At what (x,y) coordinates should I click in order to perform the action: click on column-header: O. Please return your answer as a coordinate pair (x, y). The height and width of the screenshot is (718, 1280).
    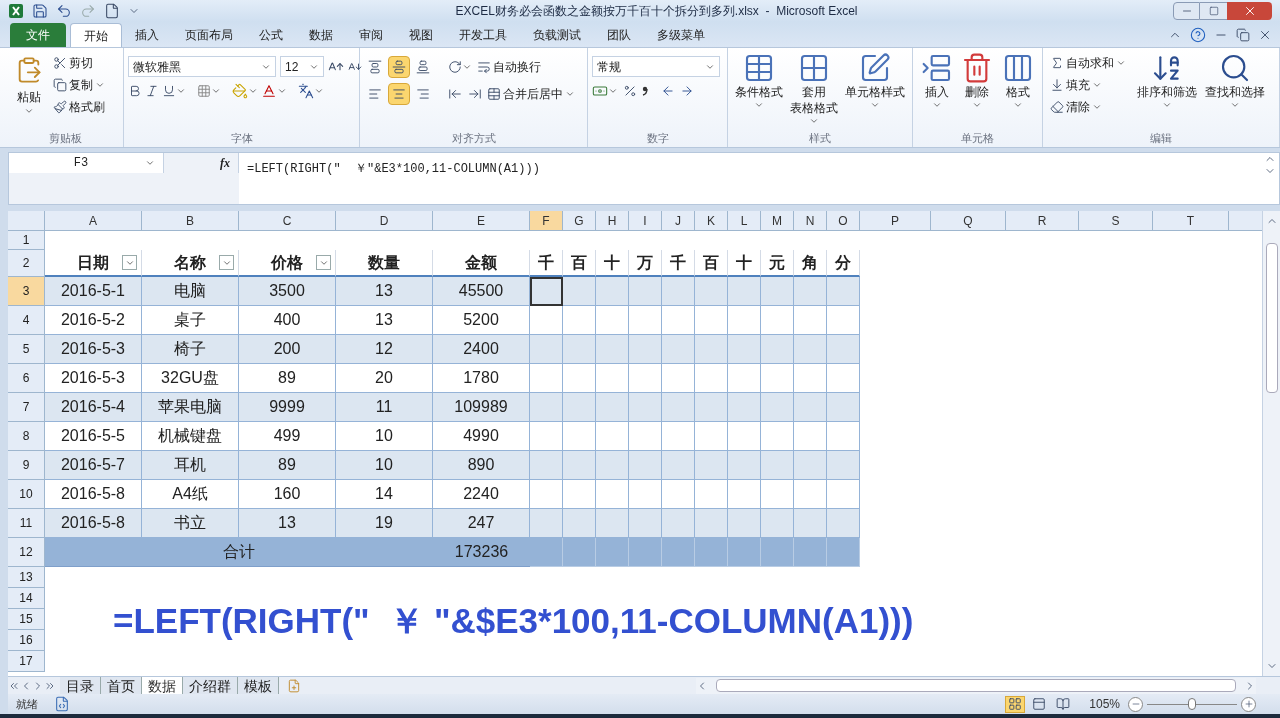
    Looking at the image, I should click on (843, 221).